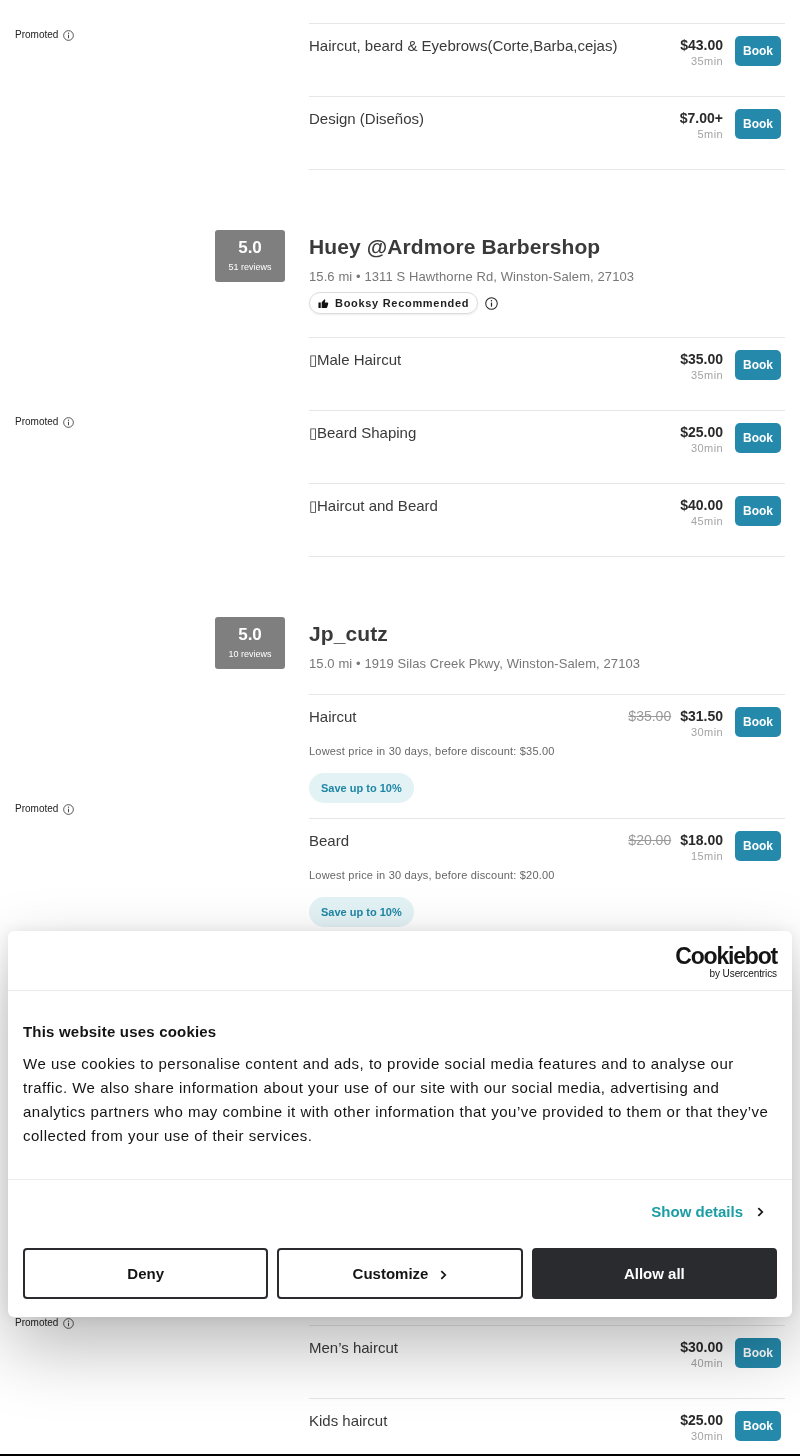 This screenshot has height=1456, width=800. Describe the element at coordinates (707, 856) in the screenshot. I see `service-duration: 15min` at that location.